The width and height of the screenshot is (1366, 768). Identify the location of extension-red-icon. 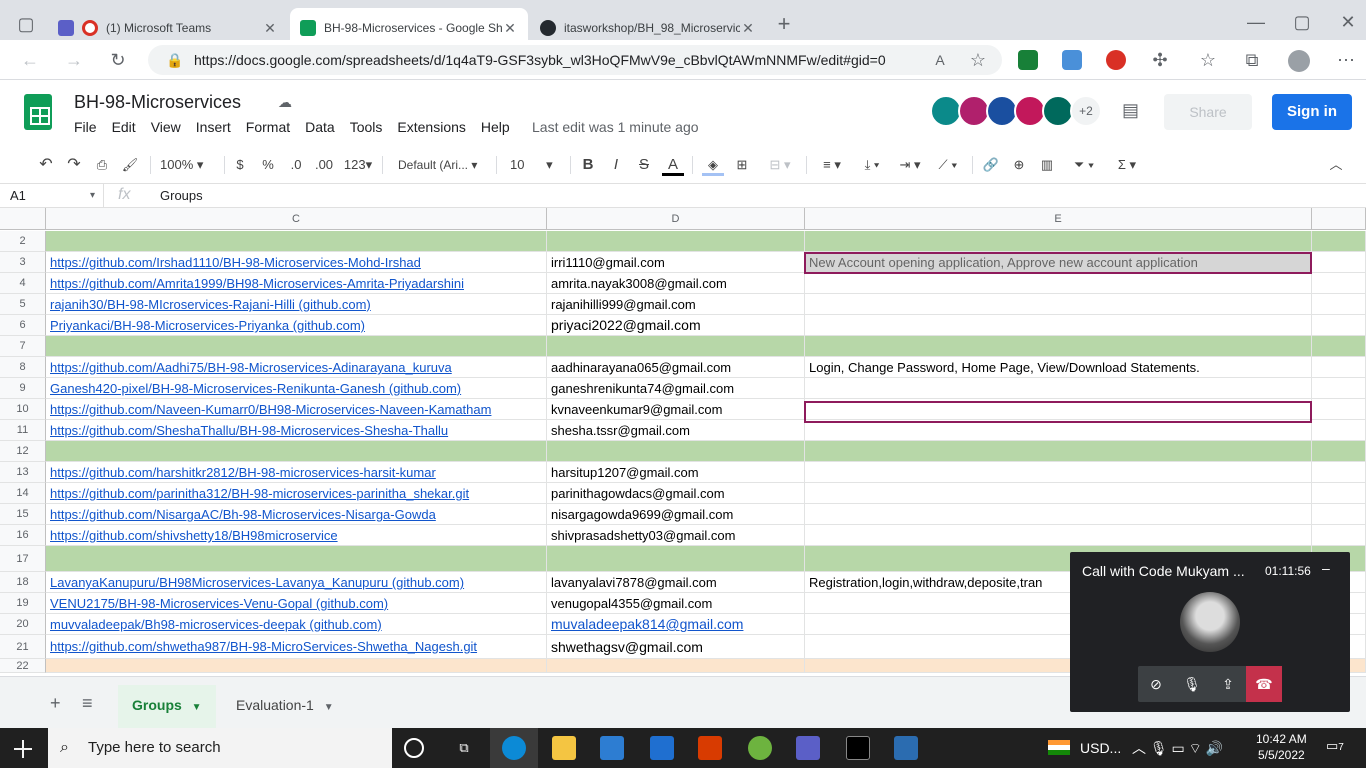
(1116, 60).